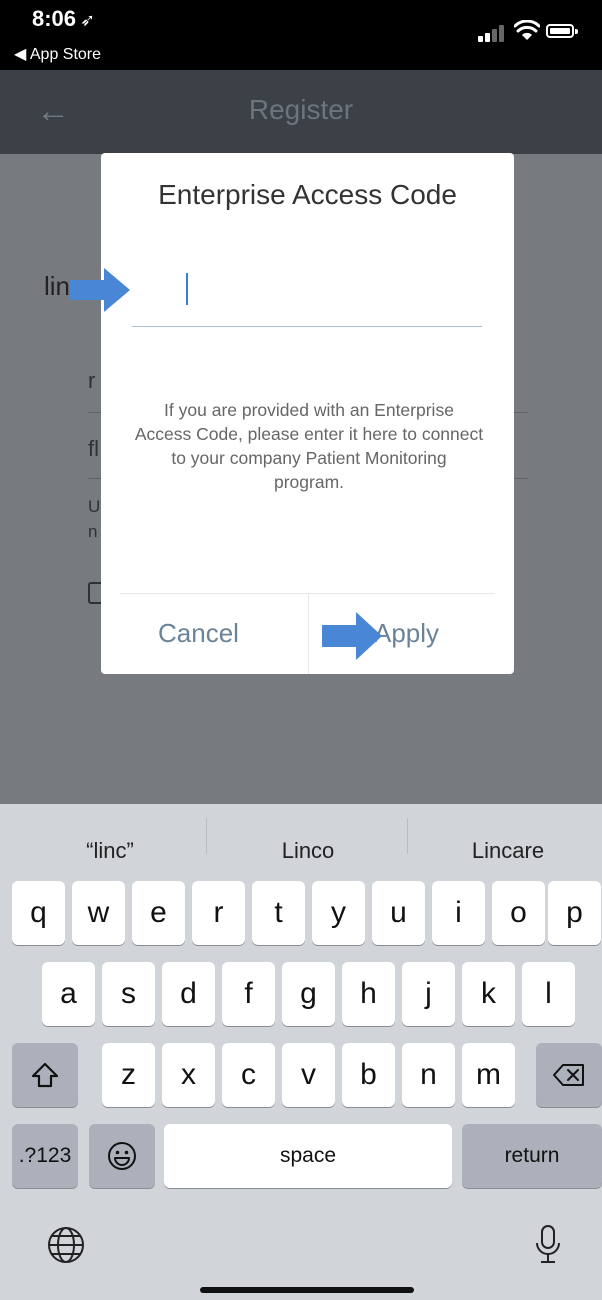 Image resolution: width=602 pixels, height=1300 pixels. What do you see at coordinates (38, 913) in the screenshot?
I see `key-q: q` at bounding box center [38, 913].